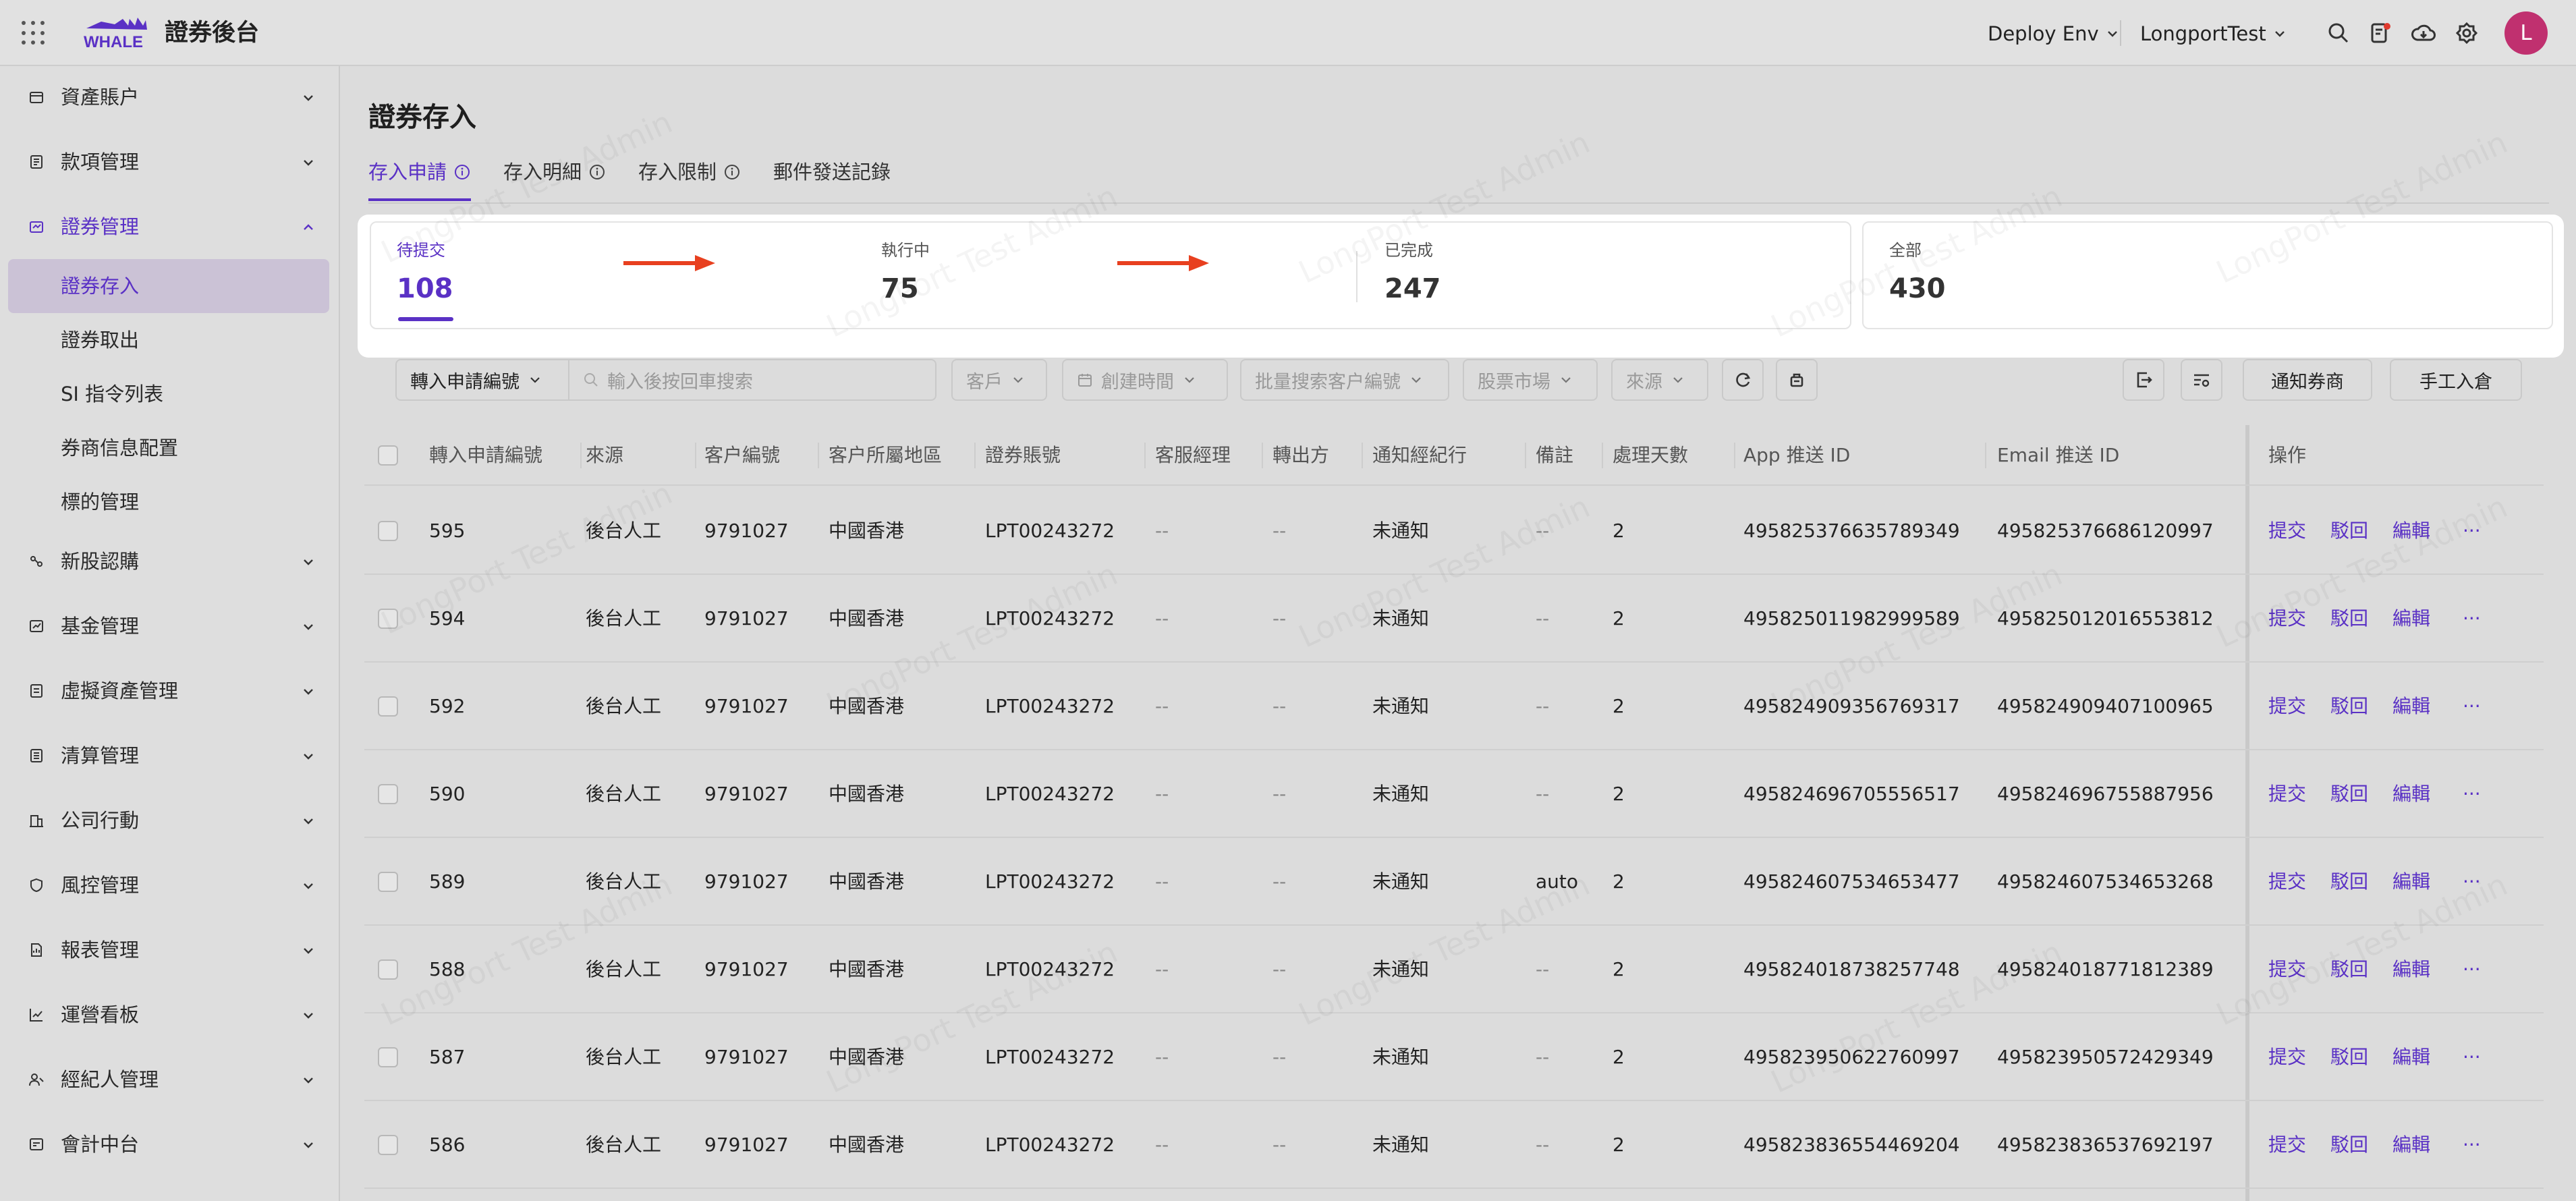 This screenshot has height=1201, width=2576. I want to click on env-dropdown: Deploy Env, so click(2053, 34).